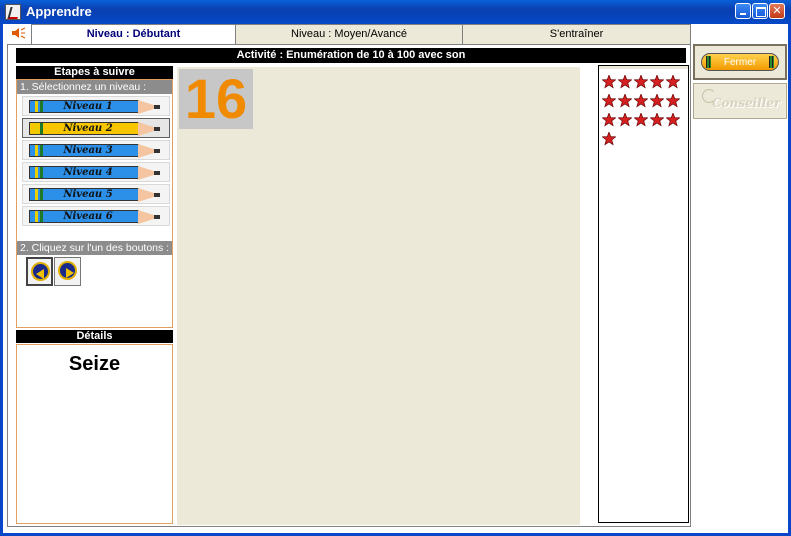 This screenshot has width=791, height=536. What do you see at coordinates (59, 11) in the screenshot?
I see `window-title: Apprendre` at bounding box center [59, 11].